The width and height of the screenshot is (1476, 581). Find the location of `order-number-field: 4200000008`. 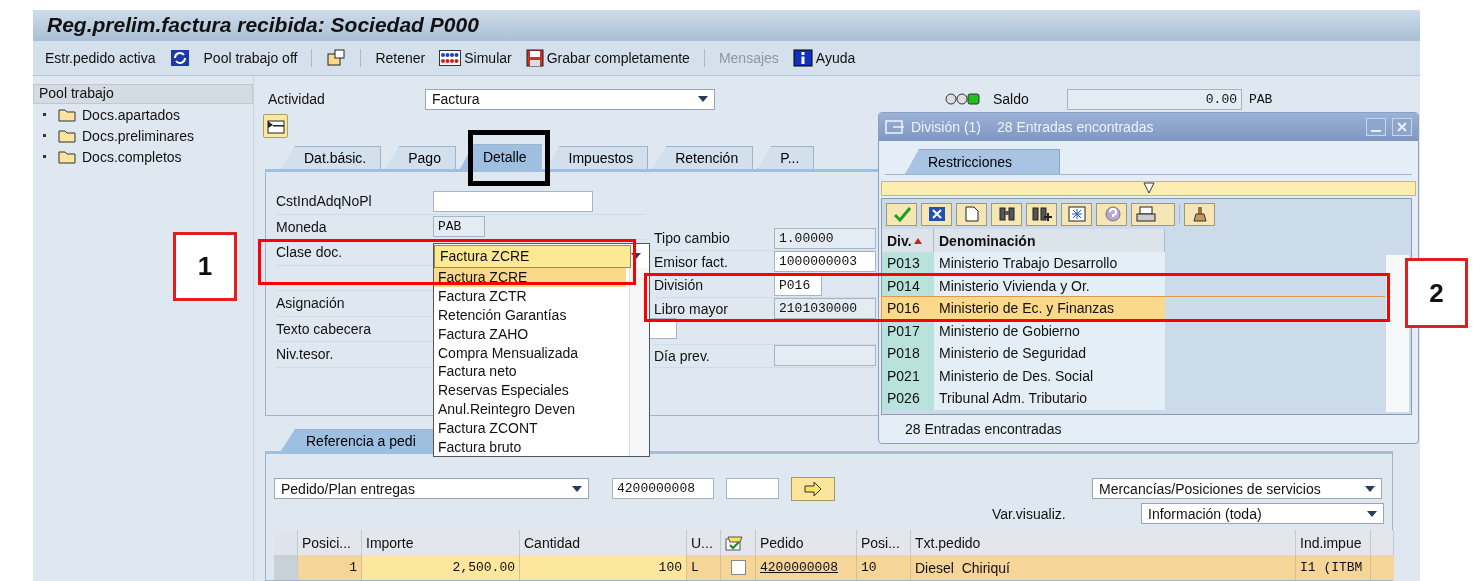

order-number-field: 4200000008 is located at coordinates (663, 488).